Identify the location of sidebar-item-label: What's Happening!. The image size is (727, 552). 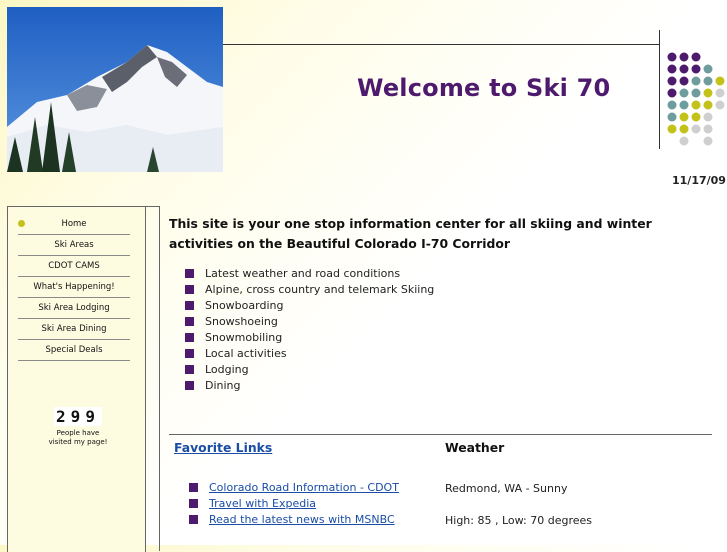
(74, 287).